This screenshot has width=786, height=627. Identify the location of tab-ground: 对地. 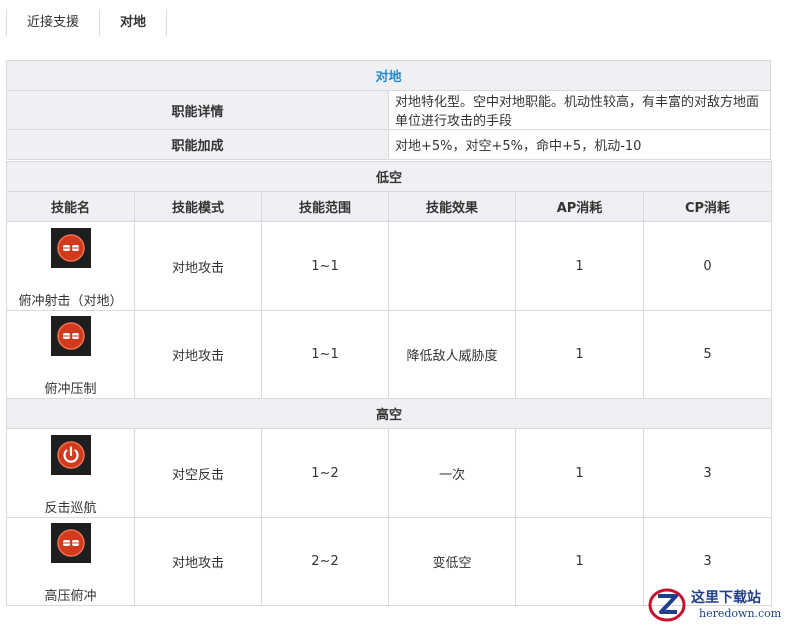
(133, 23).